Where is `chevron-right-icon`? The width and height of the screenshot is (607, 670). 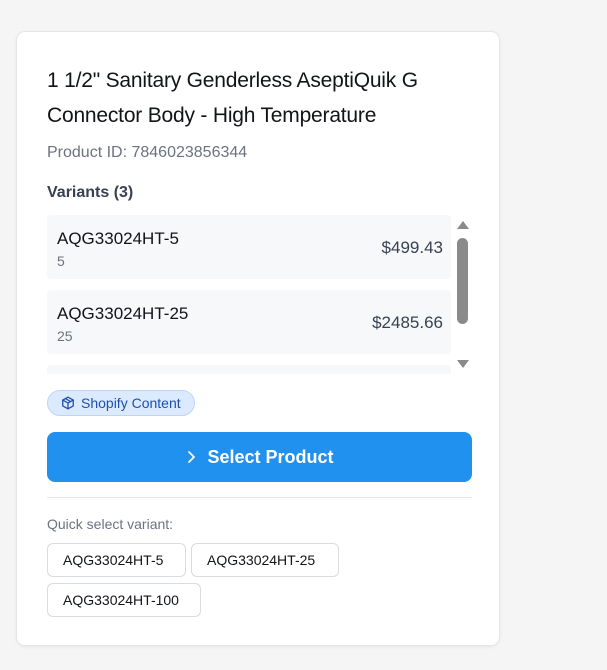 chevron-right-icon is located at coordinates (191, 457).